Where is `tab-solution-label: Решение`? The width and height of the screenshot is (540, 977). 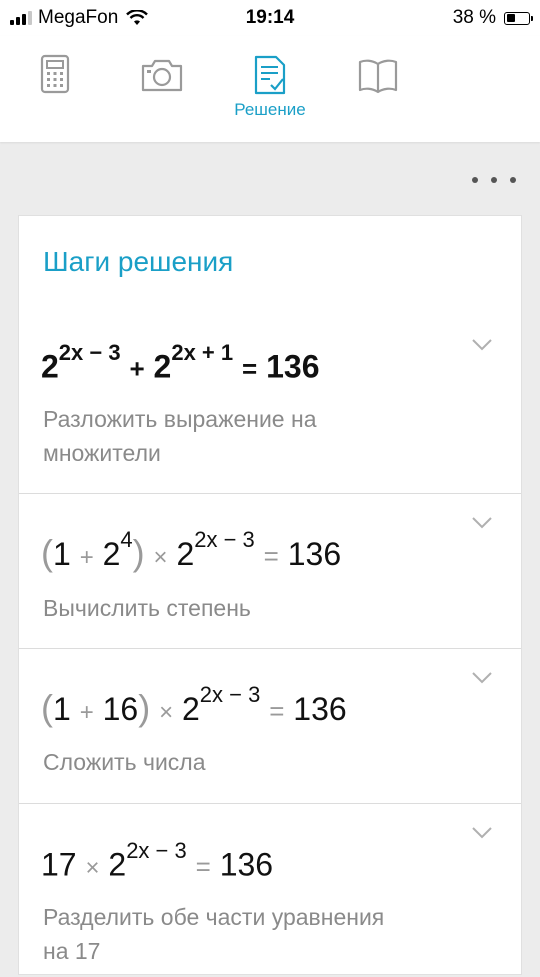
tab-solution-label: Решение is located at coordinates (270, 109).